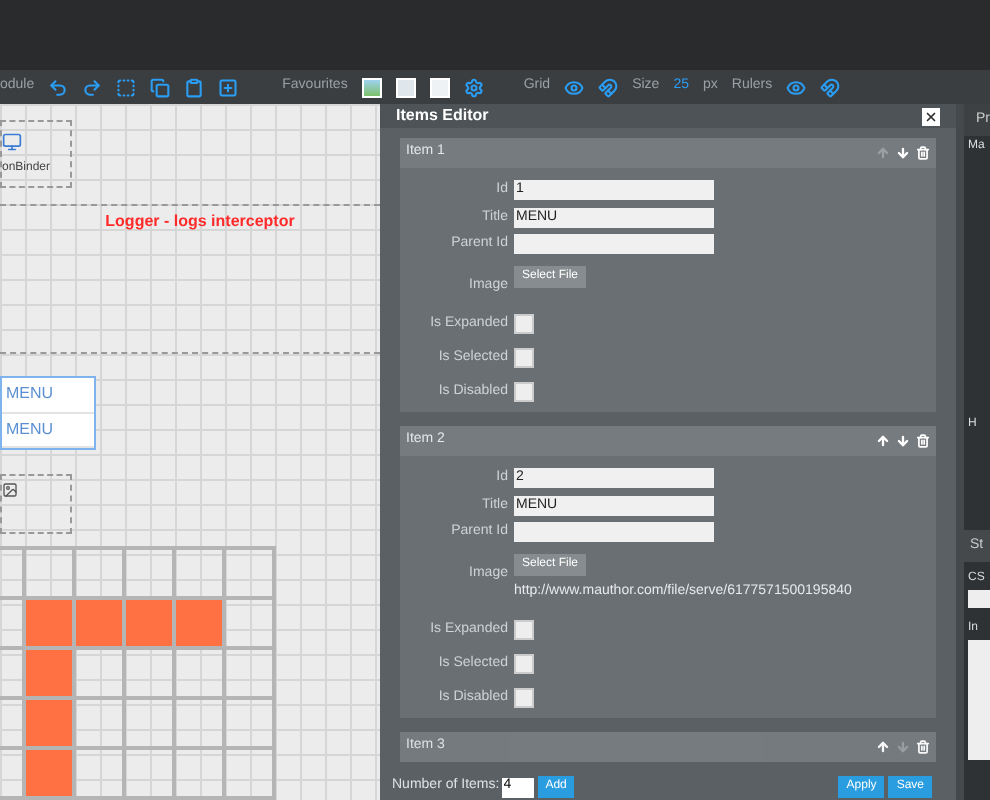 Image resolution: width=990 pixels, height=800 pixels. Describe the element at coordinates (228, 87) in the screenshot. I see `add-square-icon` at that location.